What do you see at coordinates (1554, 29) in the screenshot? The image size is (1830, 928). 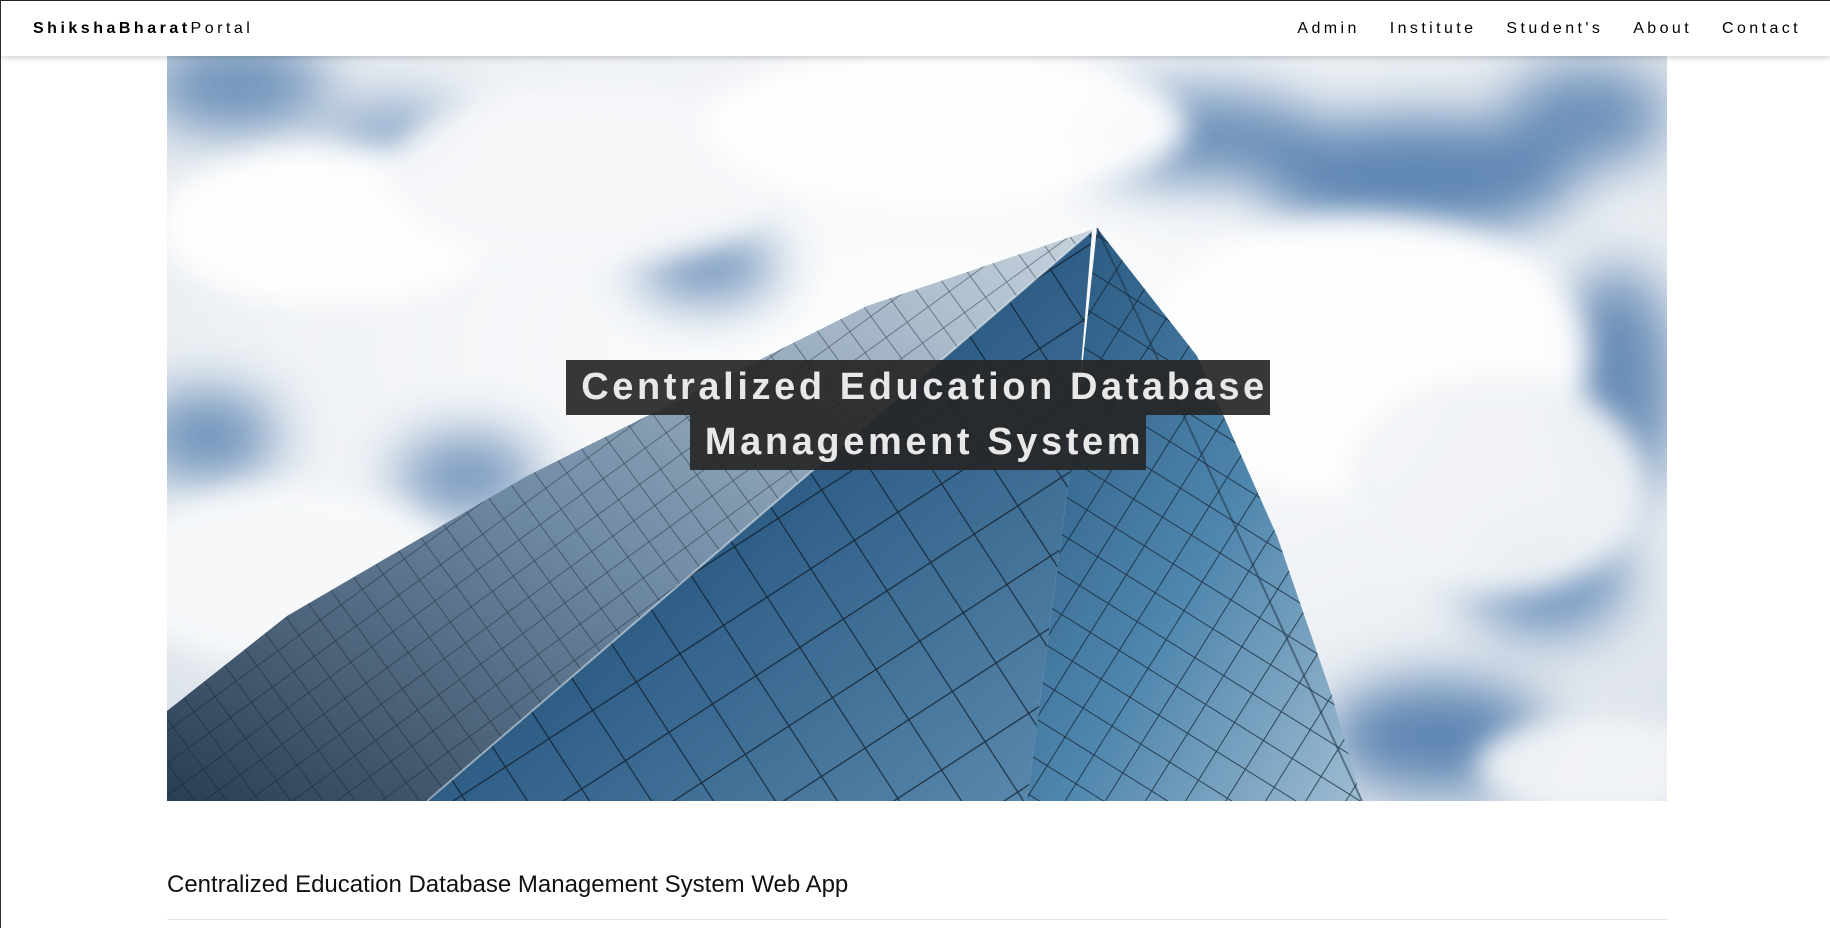 I see `nav-link-students: Student's` at bounding box center [1554, 29].